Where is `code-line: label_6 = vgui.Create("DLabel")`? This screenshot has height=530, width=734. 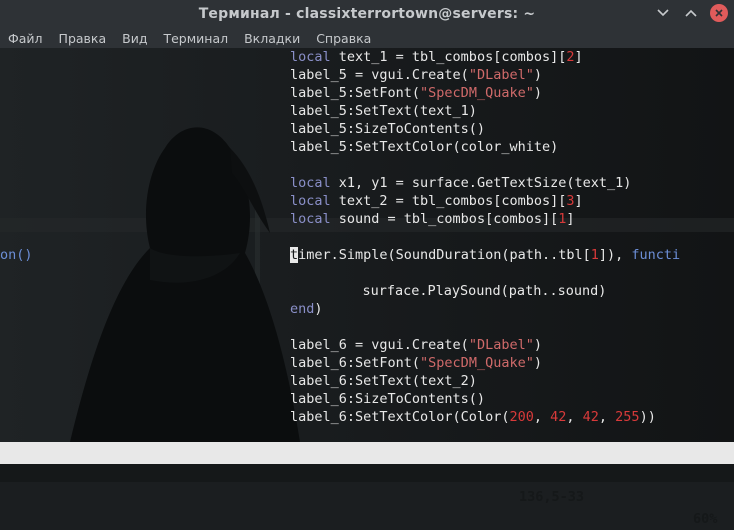 code-line: label_6 = vgui.Create("DLabel") is located at coordinates (416, 345).